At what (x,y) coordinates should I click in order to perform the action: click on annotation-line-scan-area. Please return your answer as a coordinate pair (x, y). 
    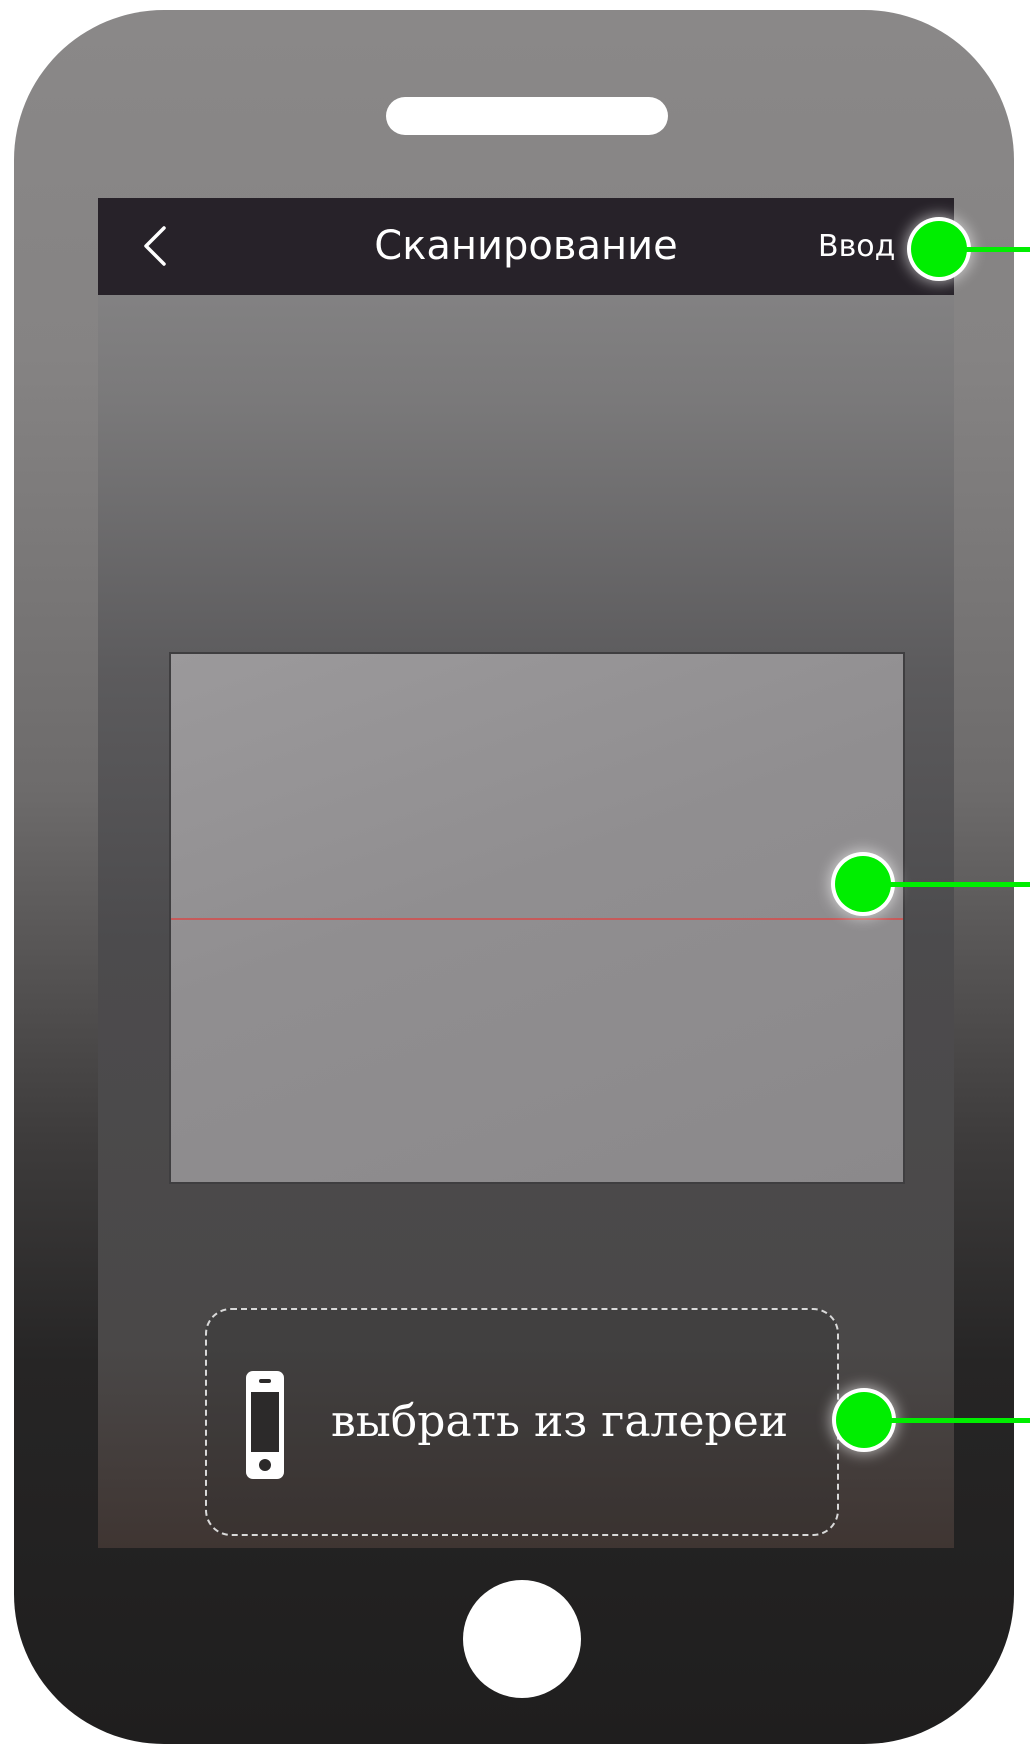
    Looking at the image, I should click on (957, 884).